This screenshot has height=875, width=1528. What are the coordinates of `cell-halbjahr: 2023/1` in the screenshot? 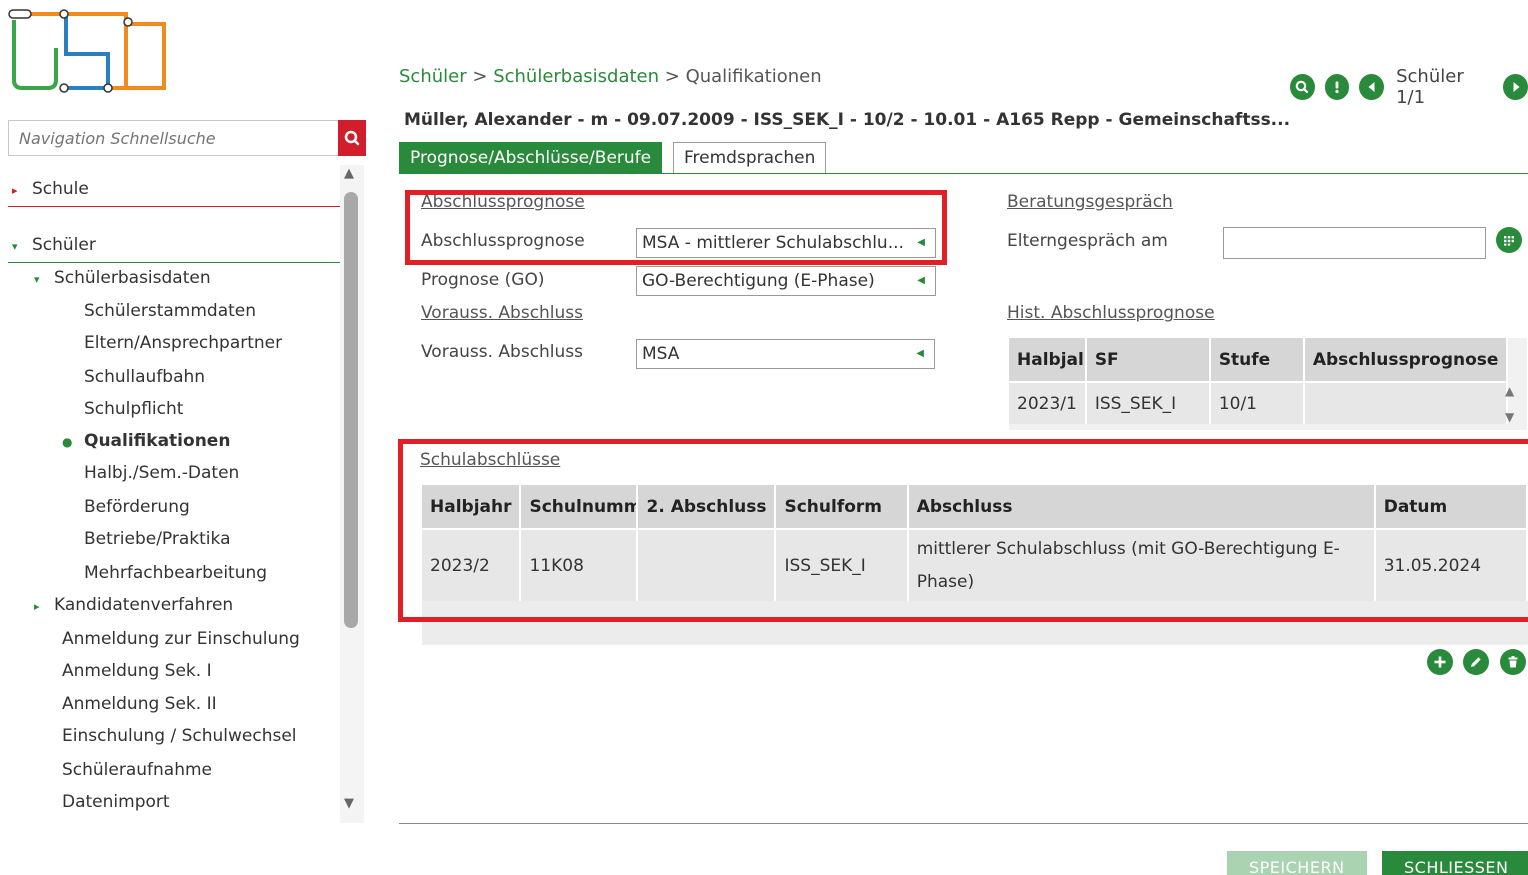 It's located at (1048, 402).